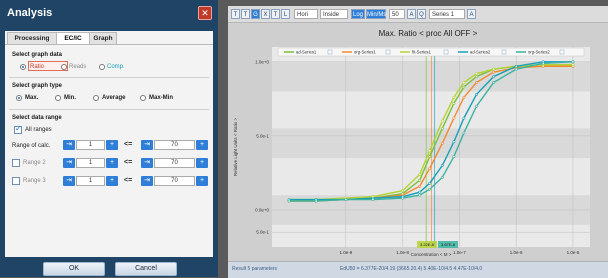 The width and height of the screenshot is (608, 278). Describe the element at coordinates (116, 67) in the screenshot. I see `radio-comp-label: Comp.` at that location.